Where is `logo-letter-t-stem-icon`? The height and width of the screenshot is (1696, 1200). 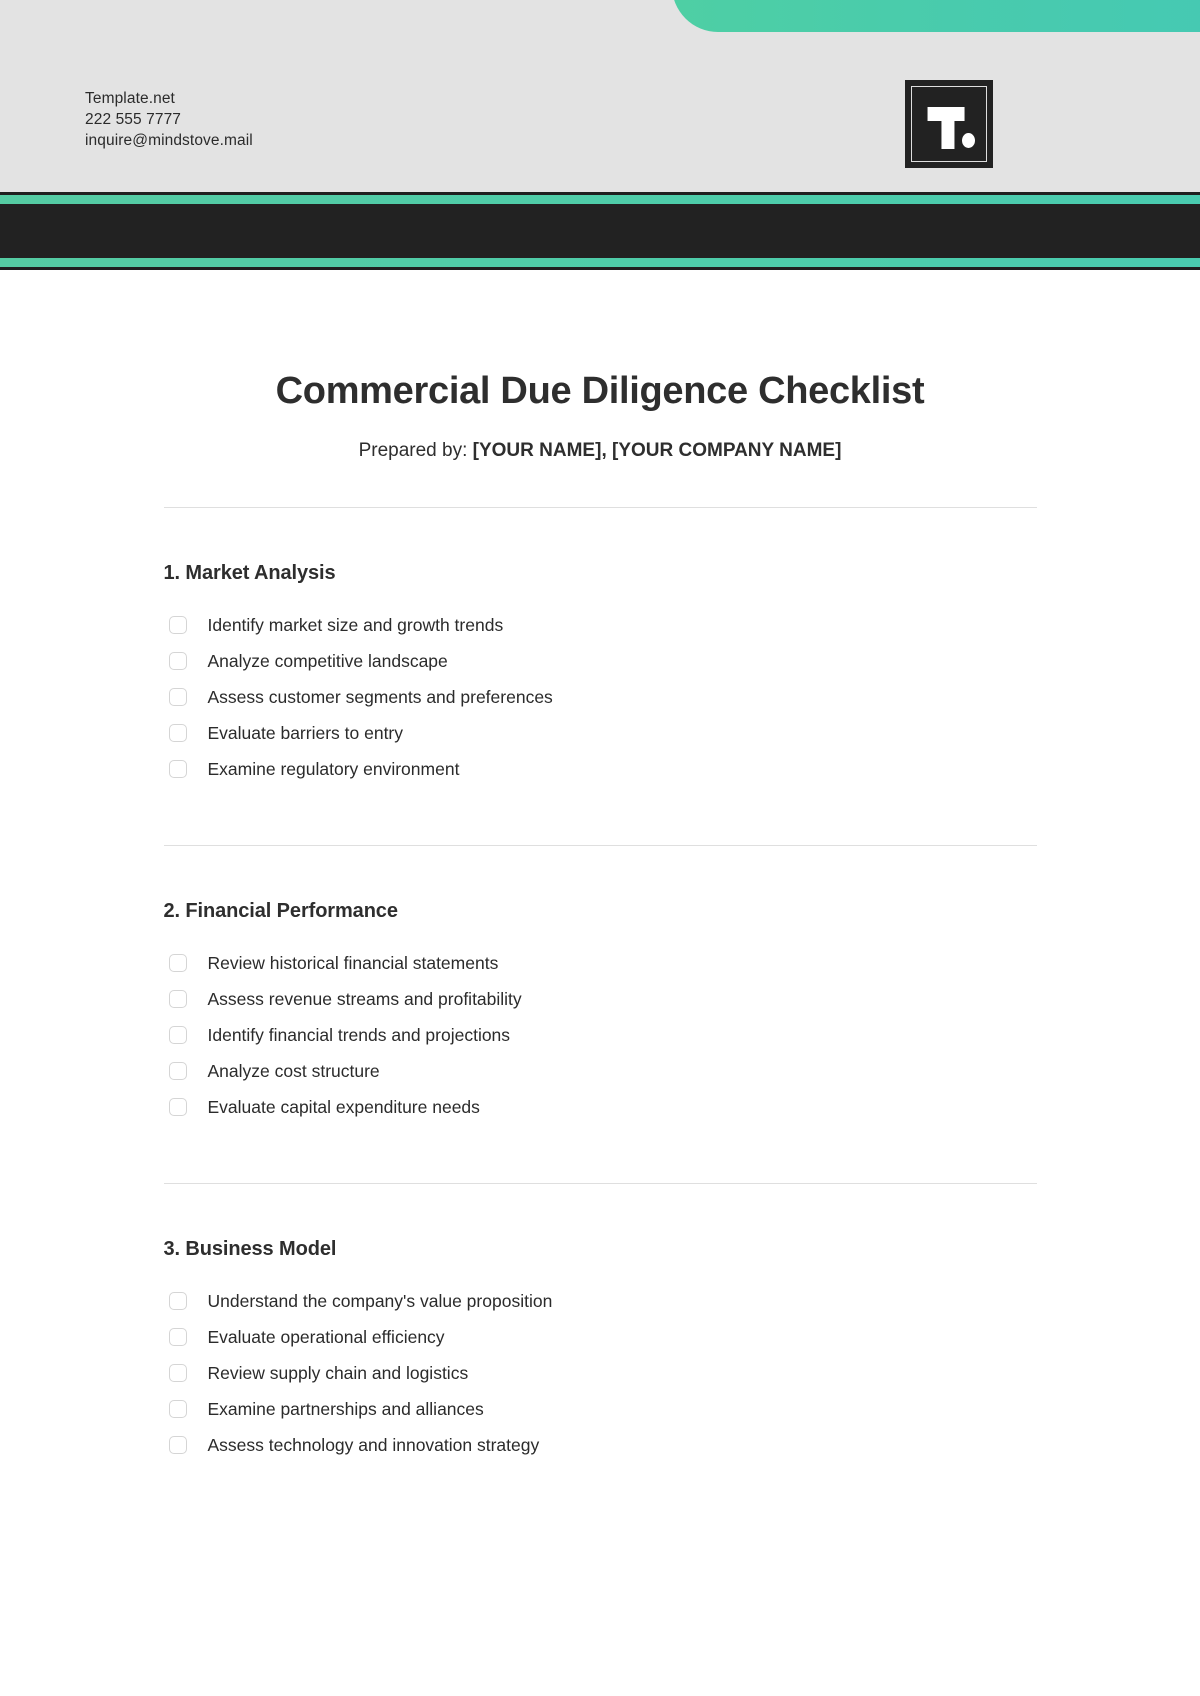
logo-letter-t-stem-icon is located at coordinates (948, 128).